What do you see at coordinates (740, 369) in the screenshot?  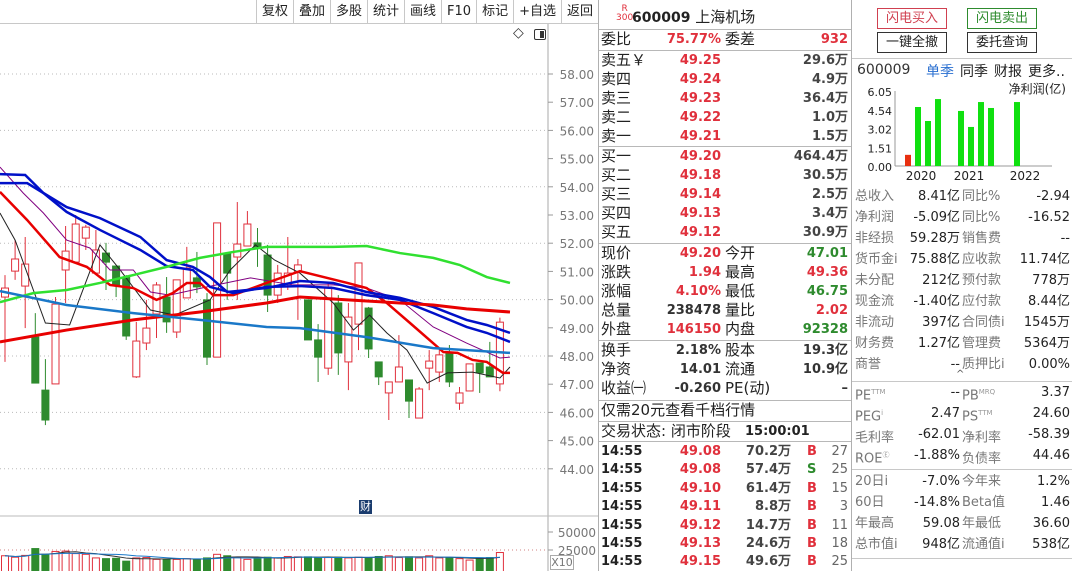 I see `stat-label: 流通` at bounding box center [740, 369].